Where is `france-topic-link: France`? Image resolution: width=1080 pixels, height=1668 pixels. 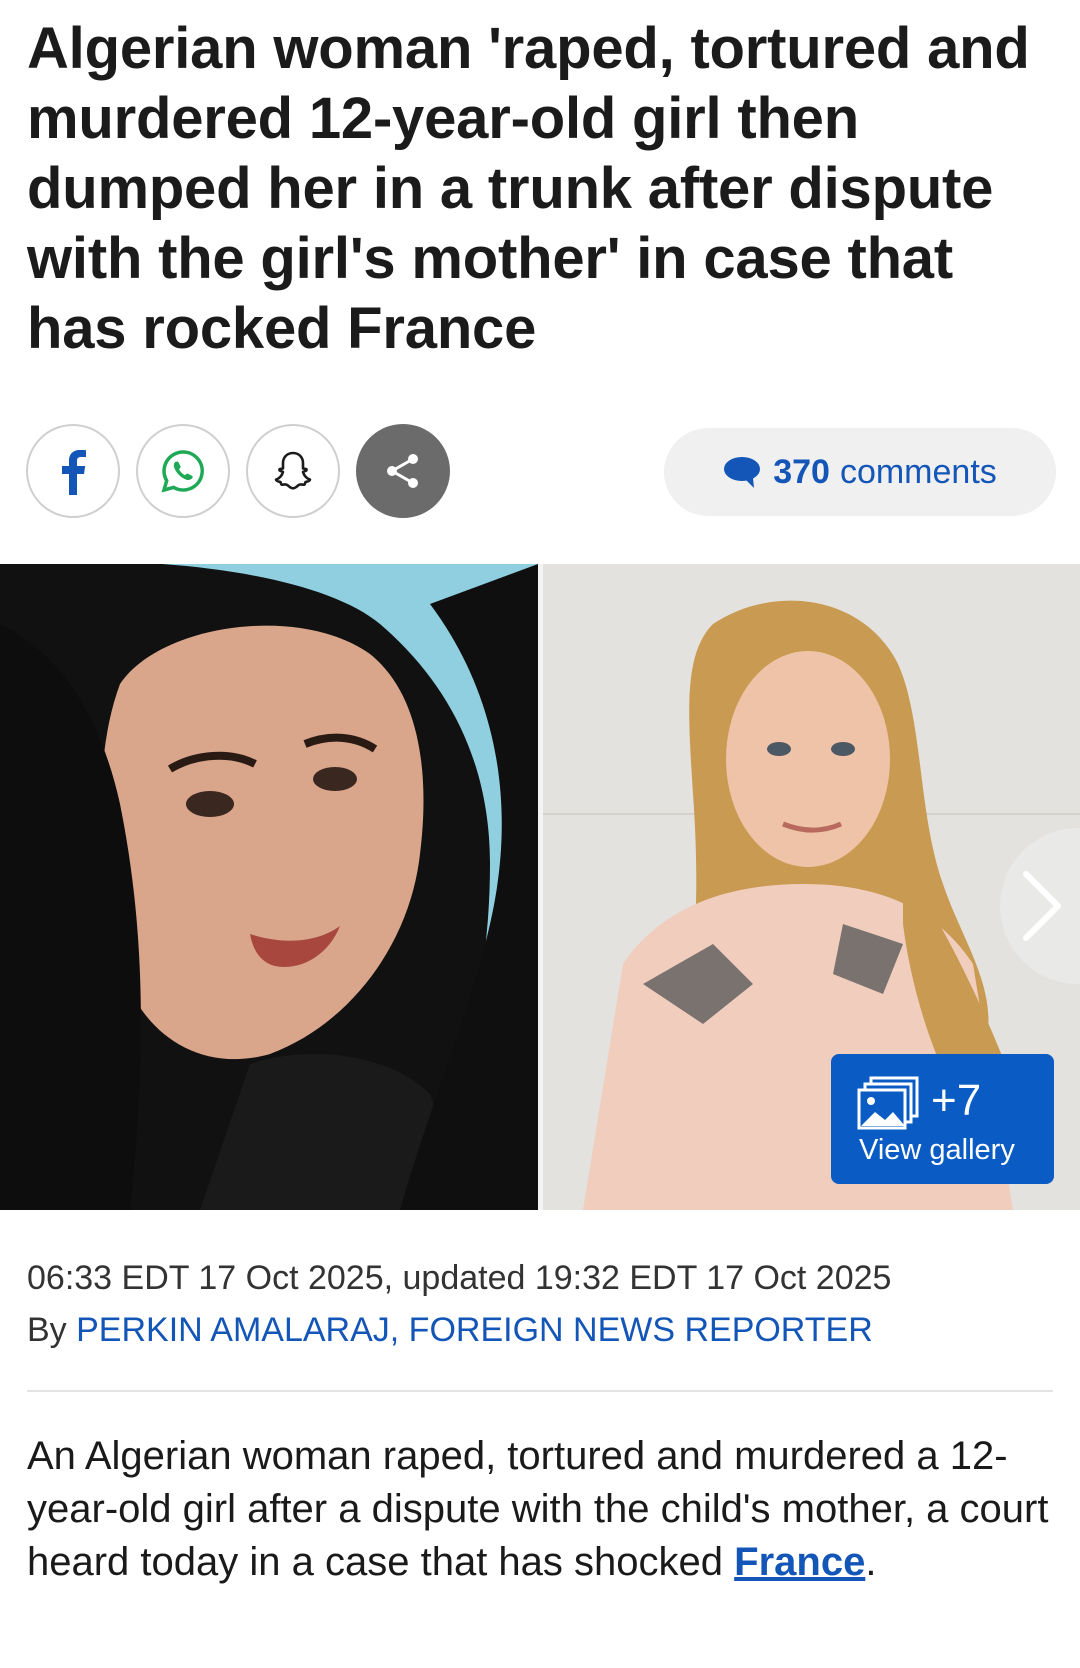
france-topic-link: France is located at coordinates (799, 1562).